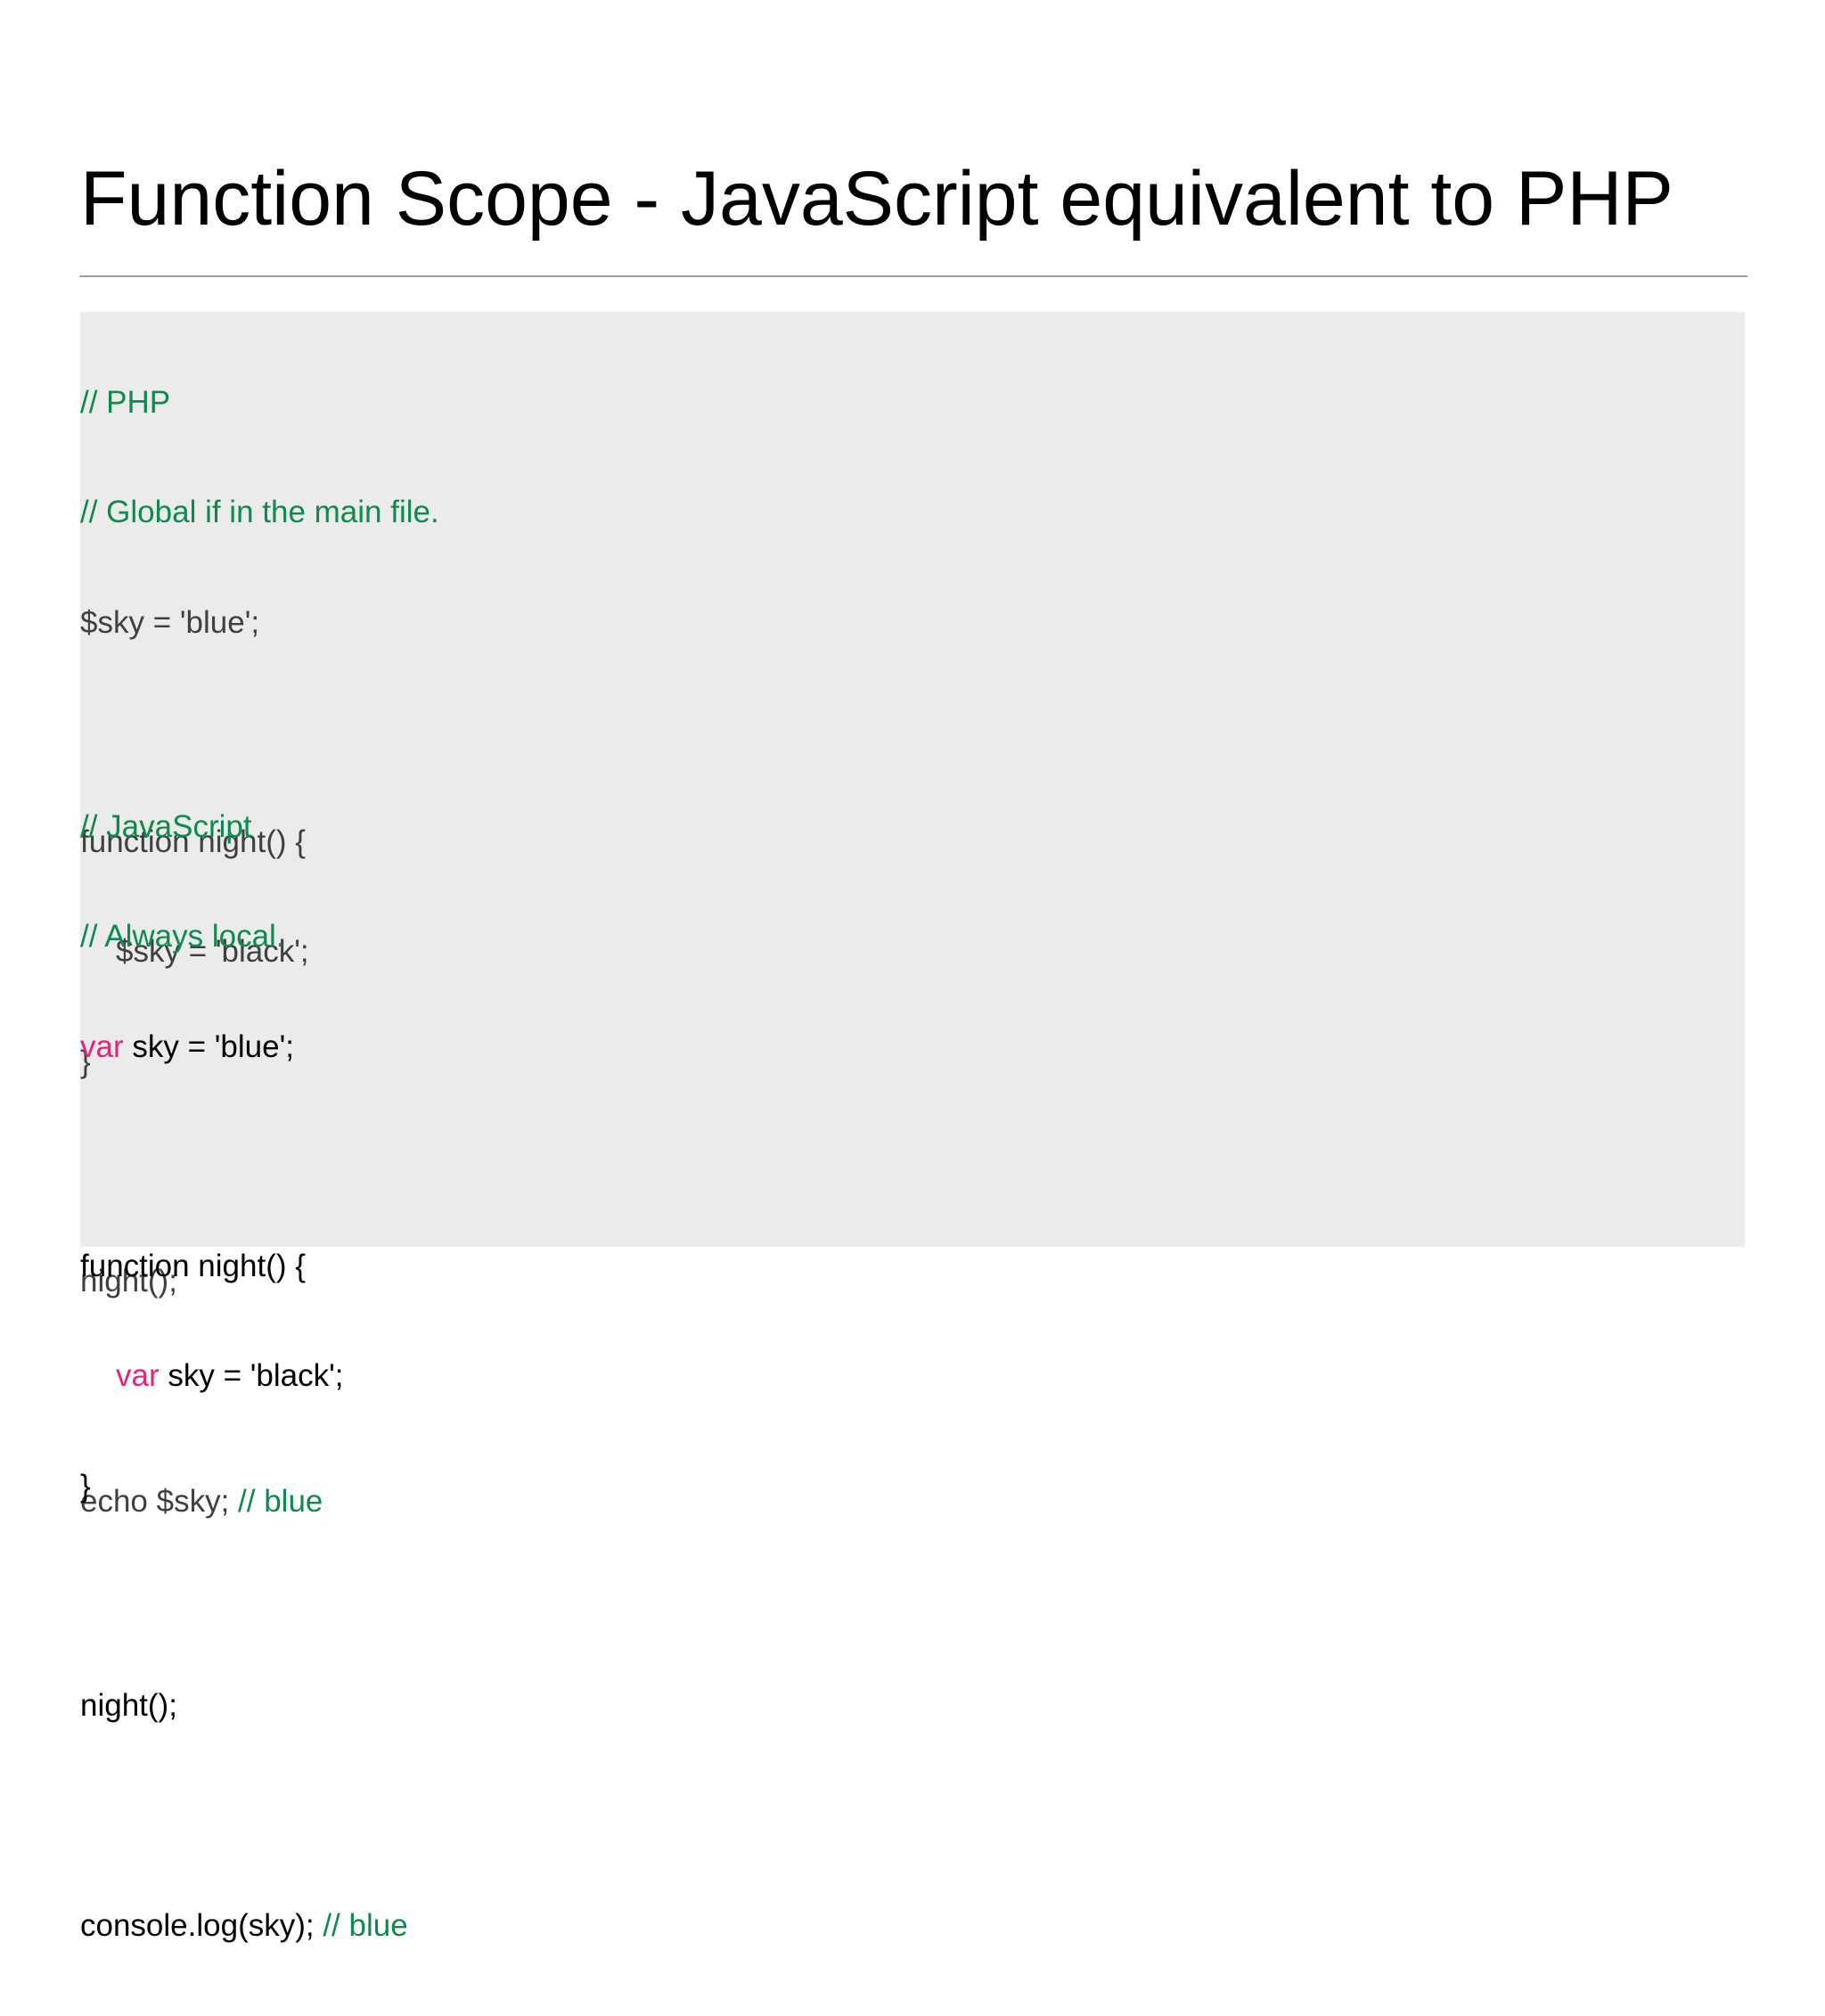 The width and height of the screenshot is (1825, 2016). What do you see at coordinates (125, 402) in the screenshot?
I see `code-comment: // PHP` at bounding box center [125, 402].